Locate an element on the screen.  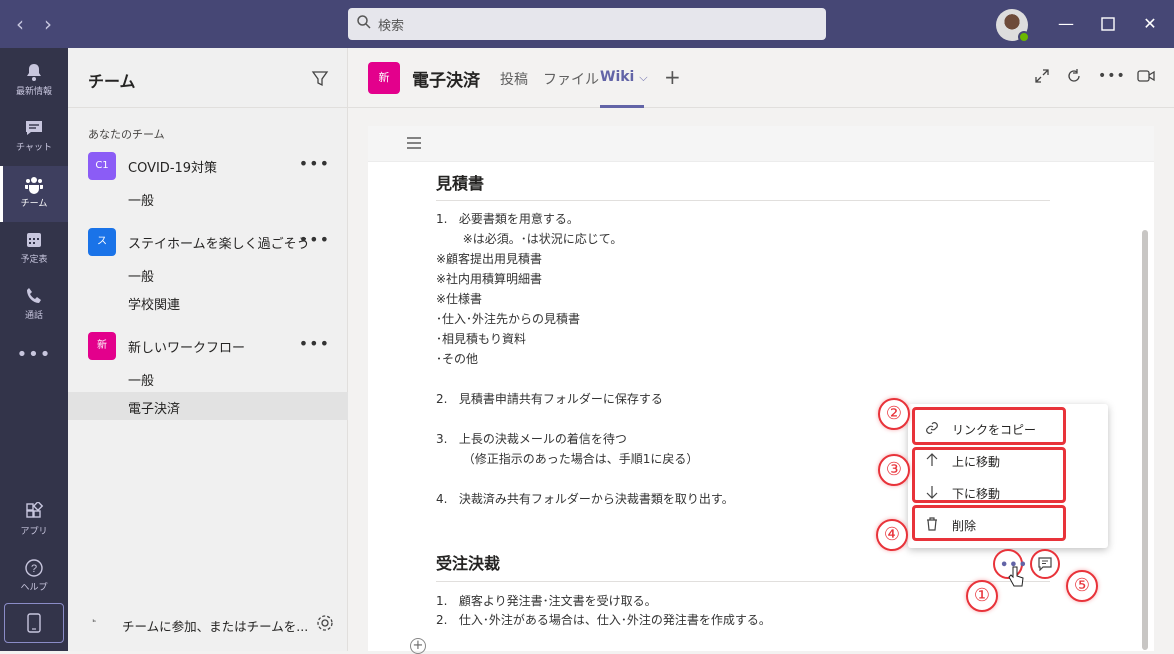
section-title: 受注決裁 is located at coordinates (468, 562).